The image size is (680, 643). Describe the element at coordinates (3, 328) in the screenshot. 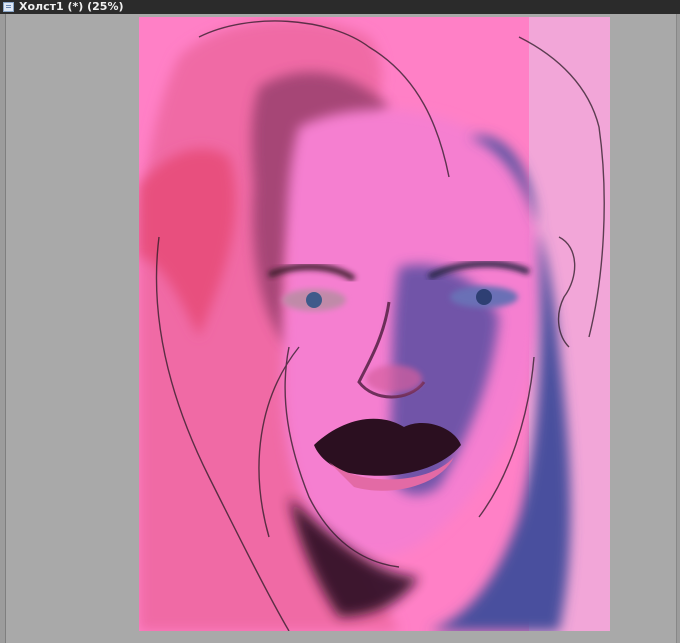

I see `workspace-left-edge` at that location.